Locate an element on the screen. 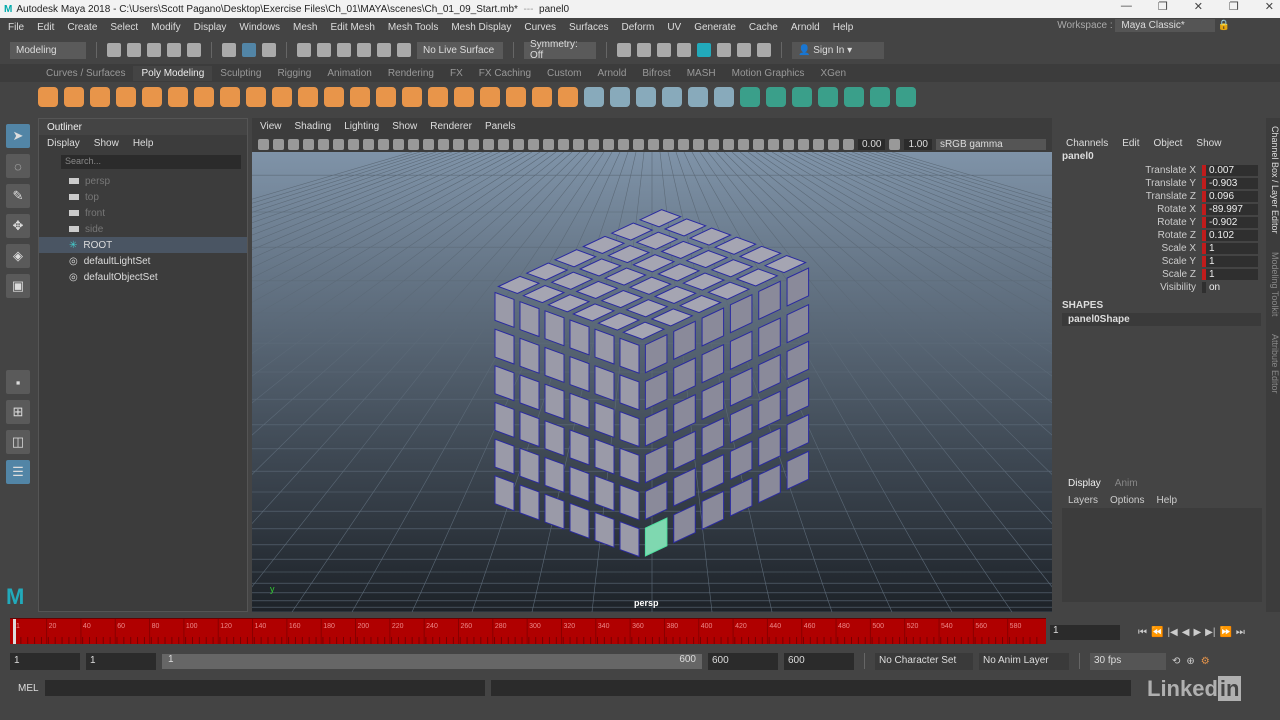 This screenshot has height=720, width=1280. render-view-icon is located at coordinates (724, 50).